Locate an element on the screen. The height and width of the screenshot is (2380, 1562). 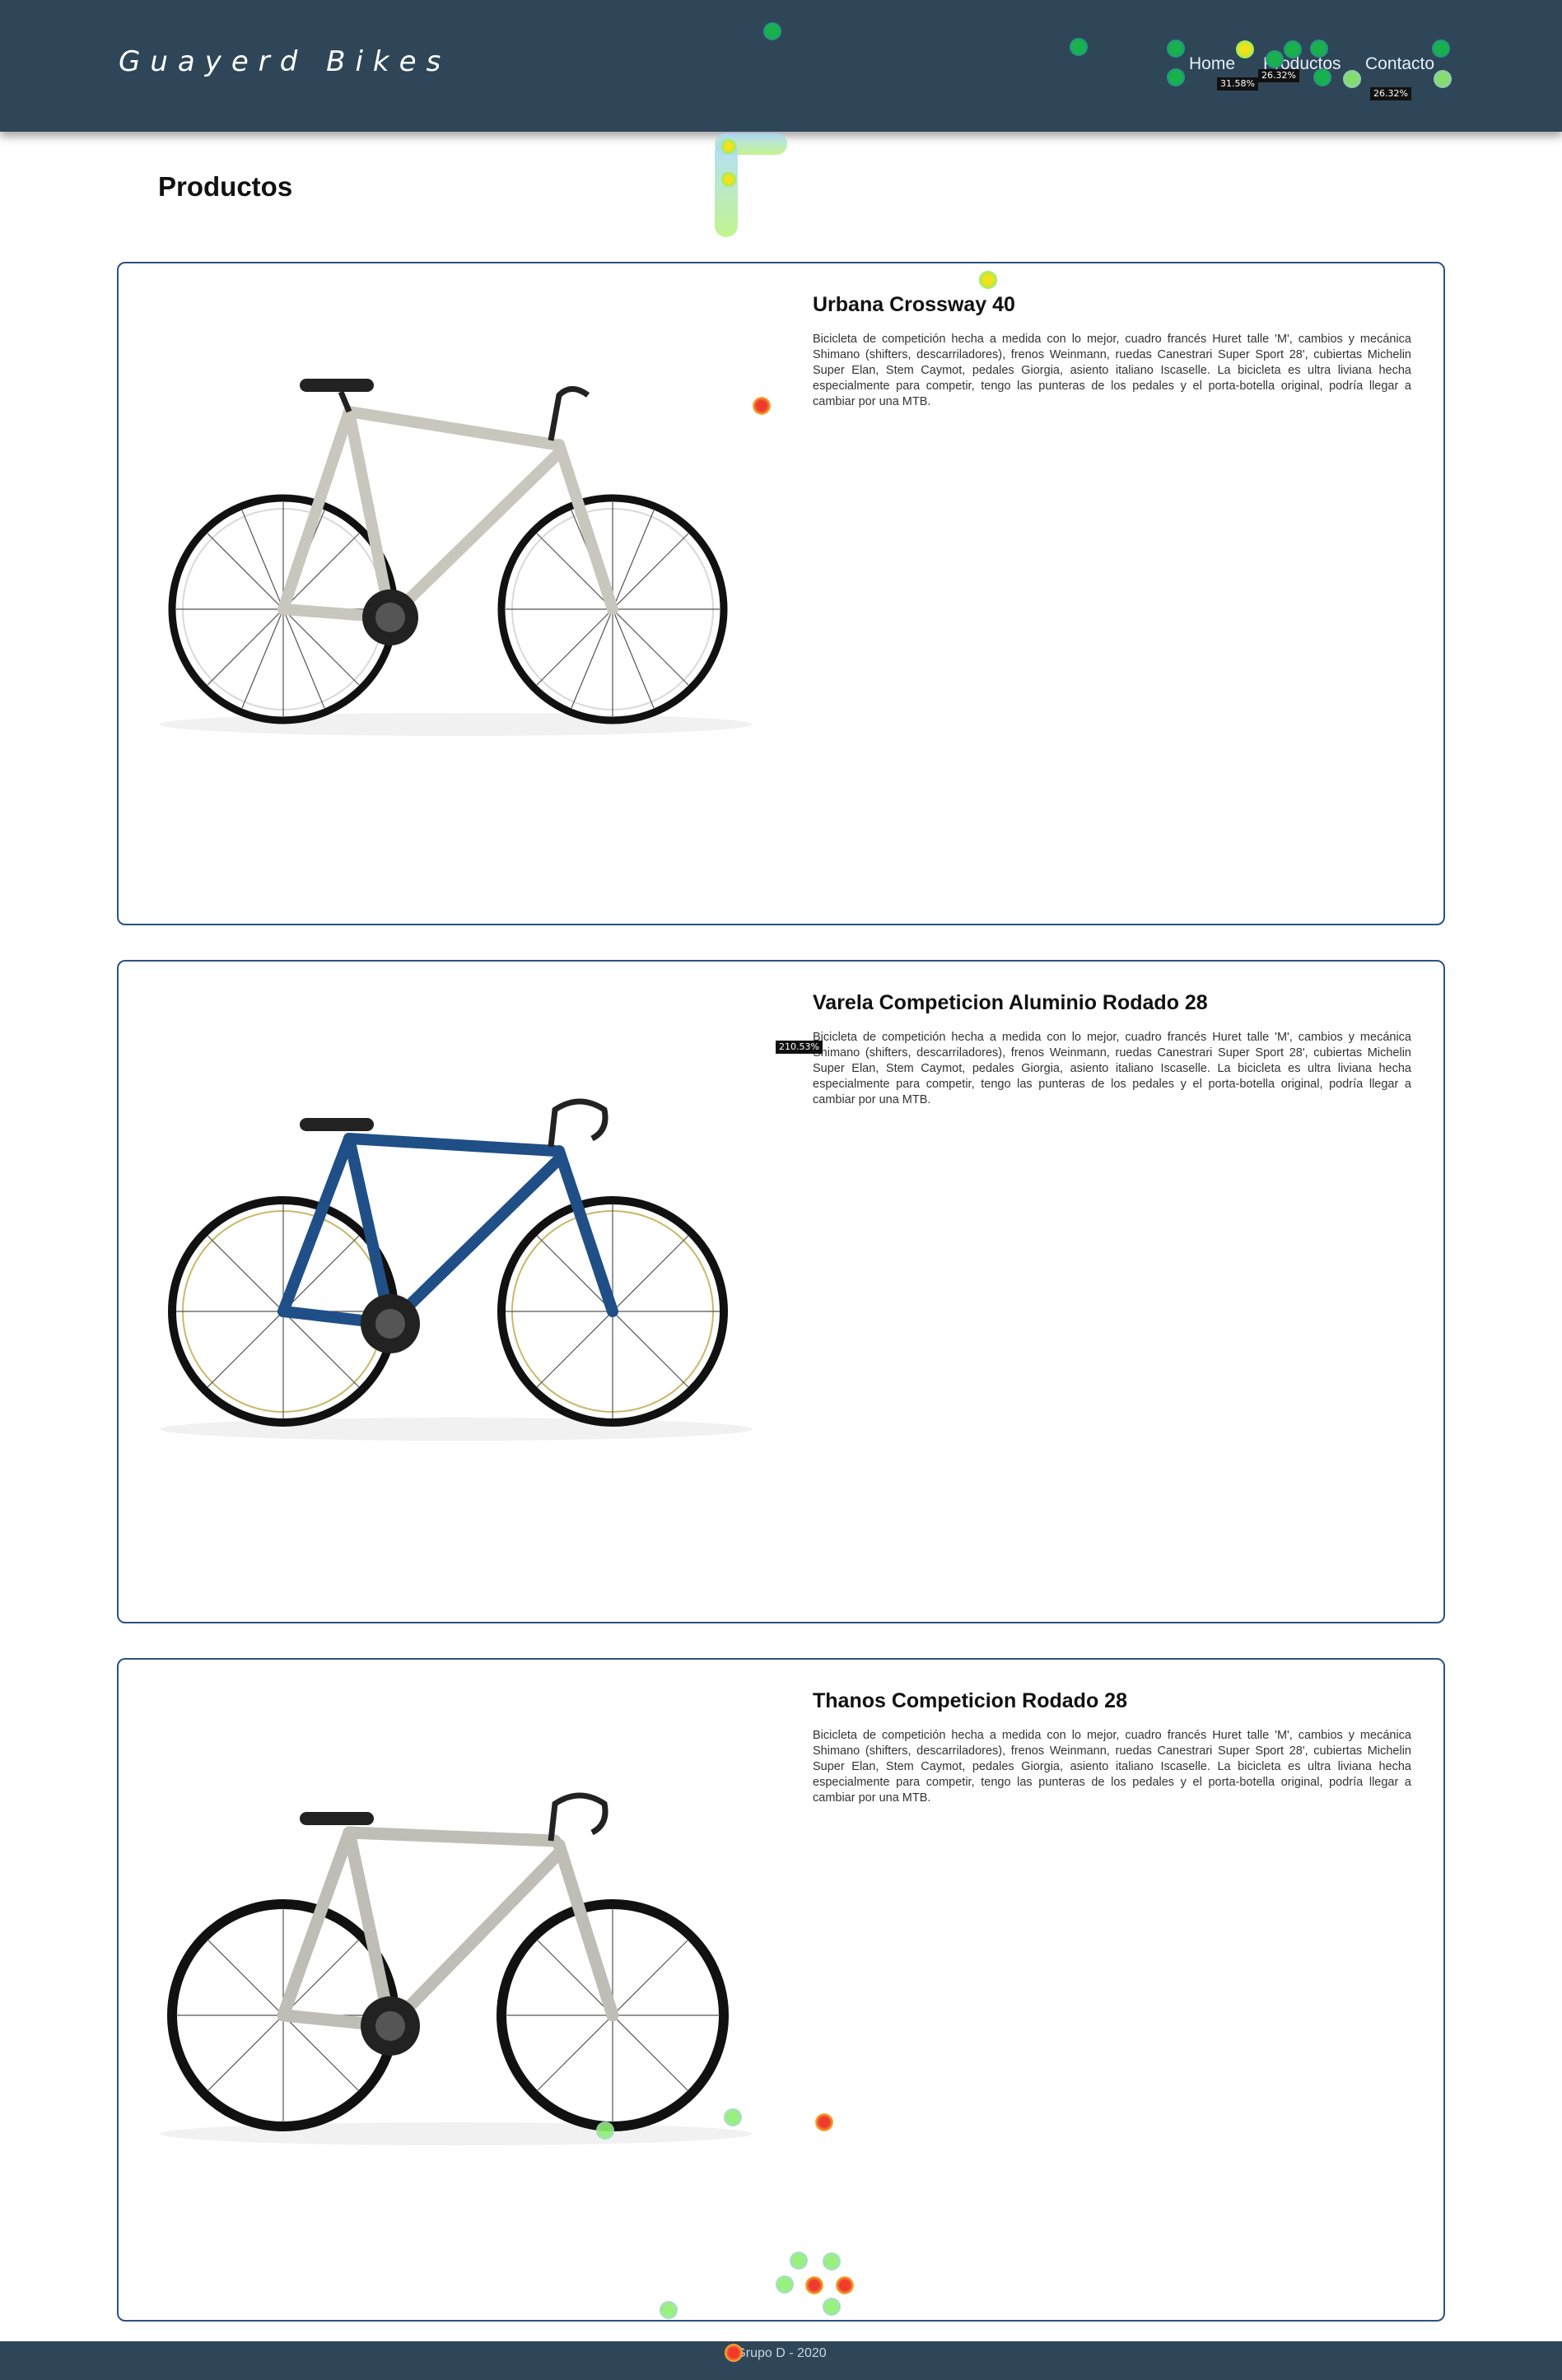
site-footer: Grupo D - 2020 is located at coordinates (781, 2360).